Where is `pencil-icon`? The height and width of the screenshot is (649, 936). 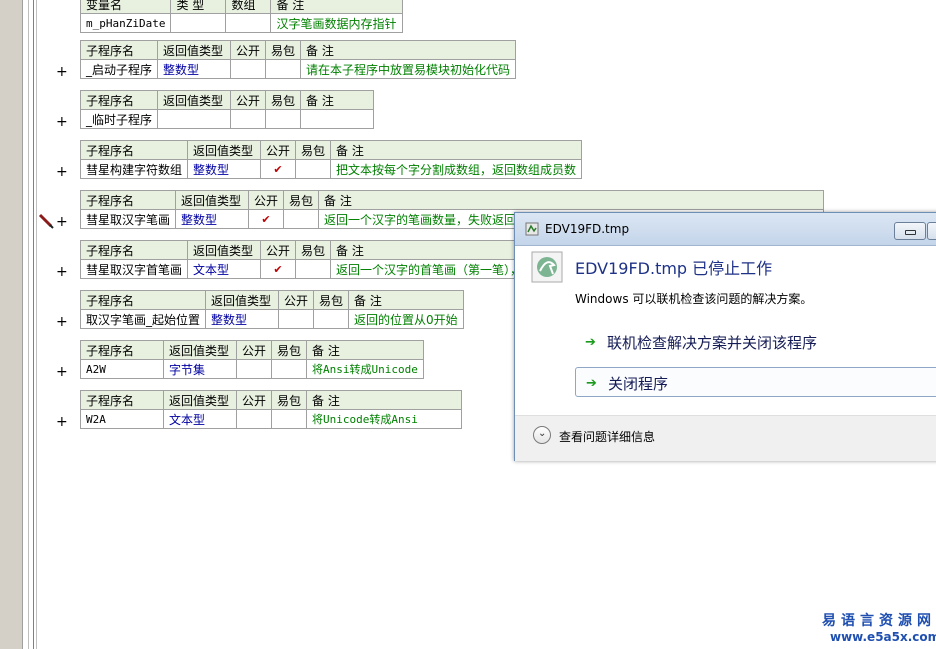 pencil-icon is located at coordinates (46, 221).